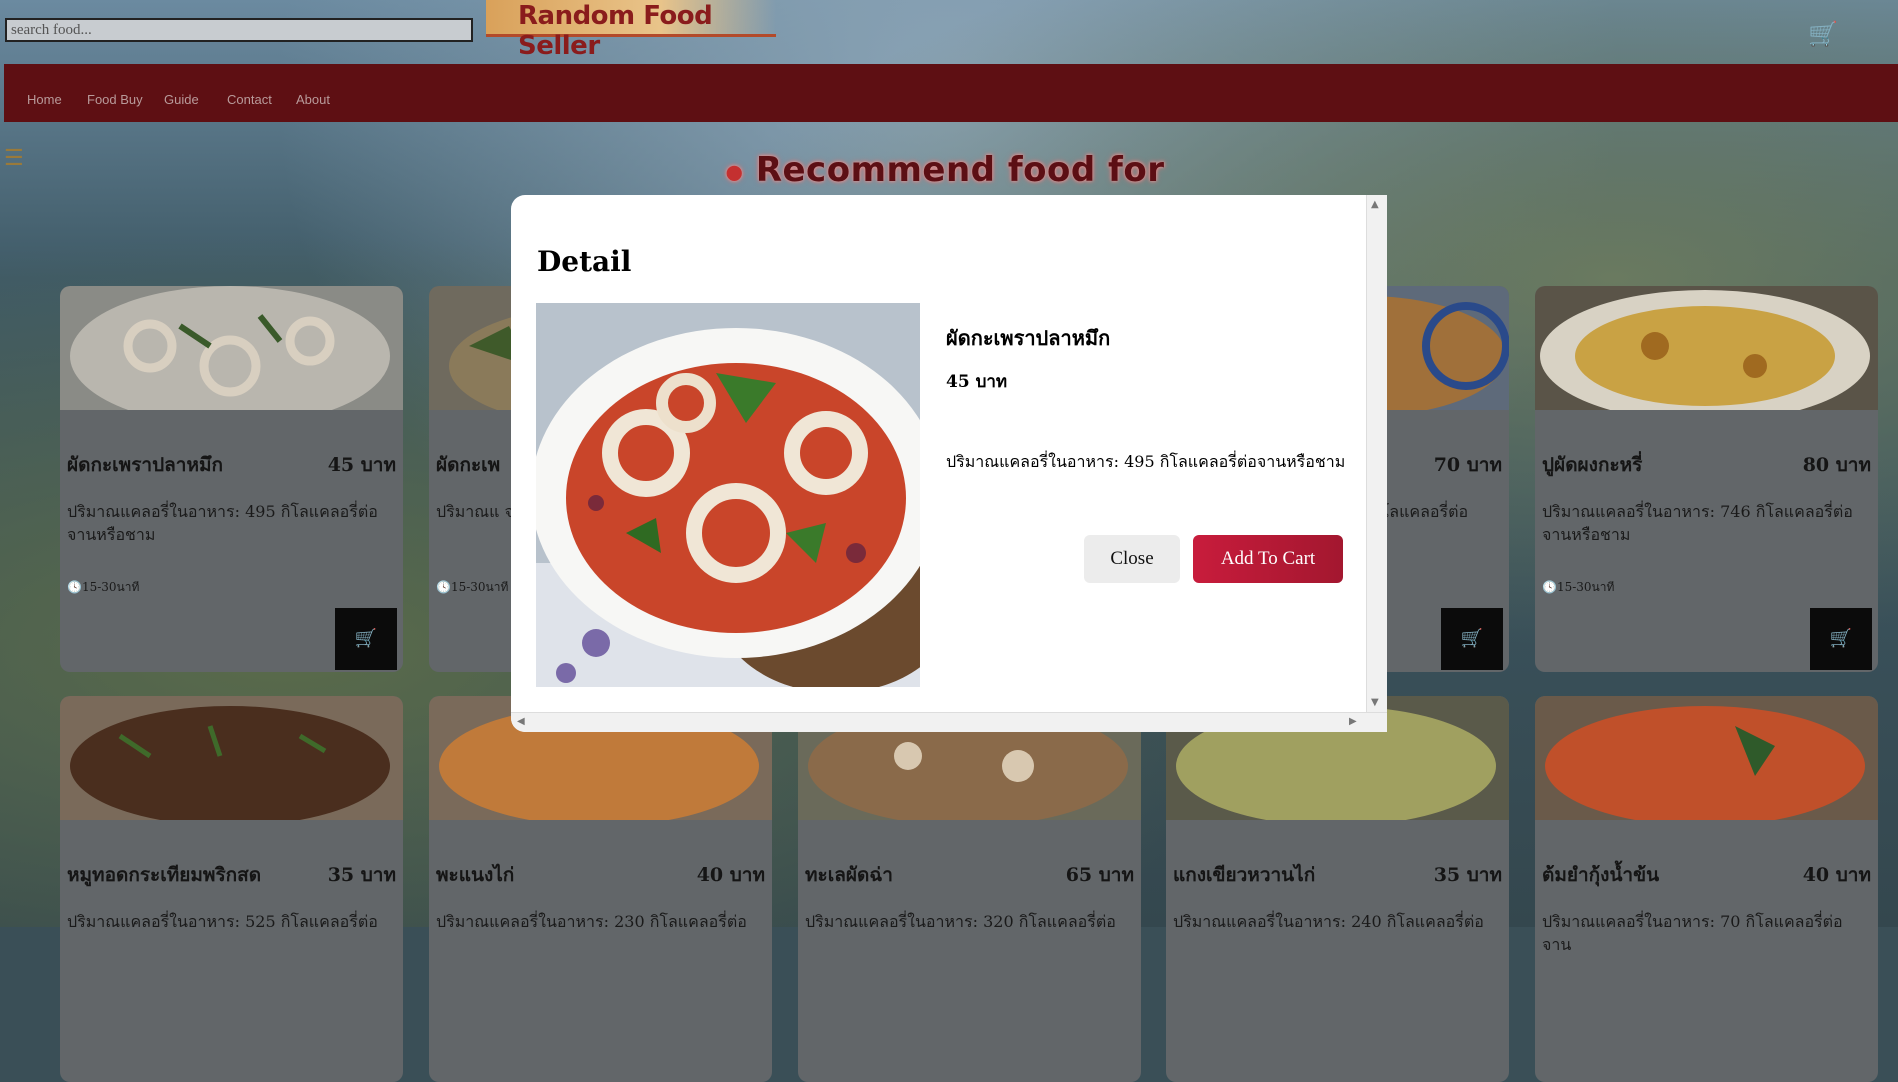 Image resolution: width=1898 pixels, height=1082 pixels. I want to click on food-price: 70 บาท, so click(1467, 465).